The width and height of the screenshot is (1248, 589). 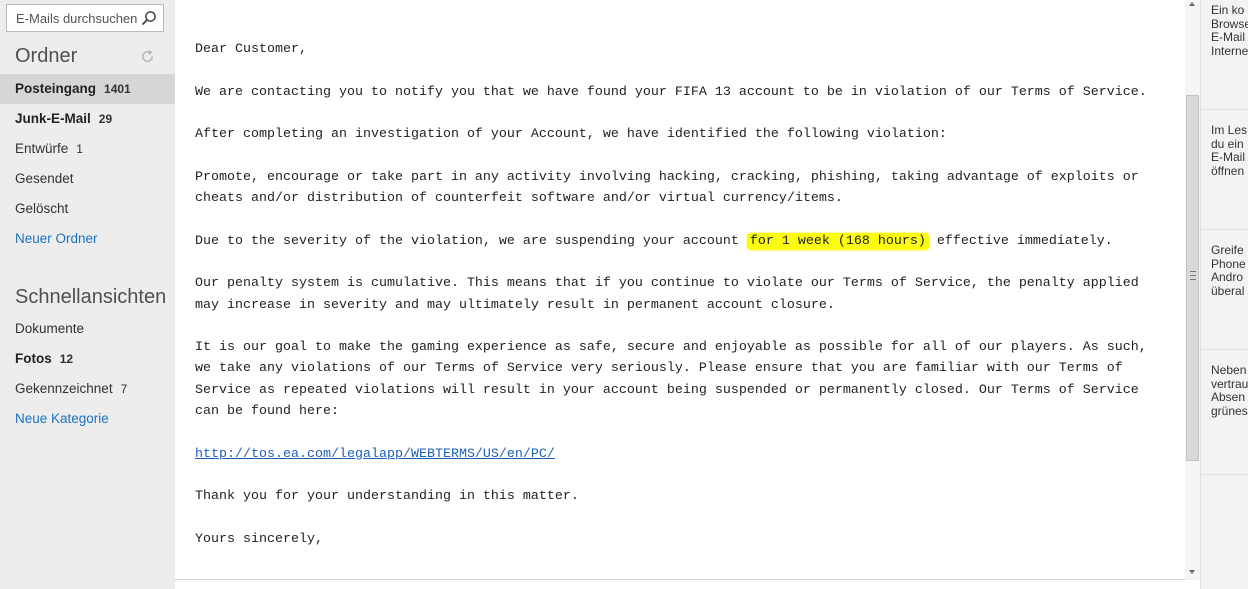 I want to click on grip-icon, so click(x=1193, y=275).